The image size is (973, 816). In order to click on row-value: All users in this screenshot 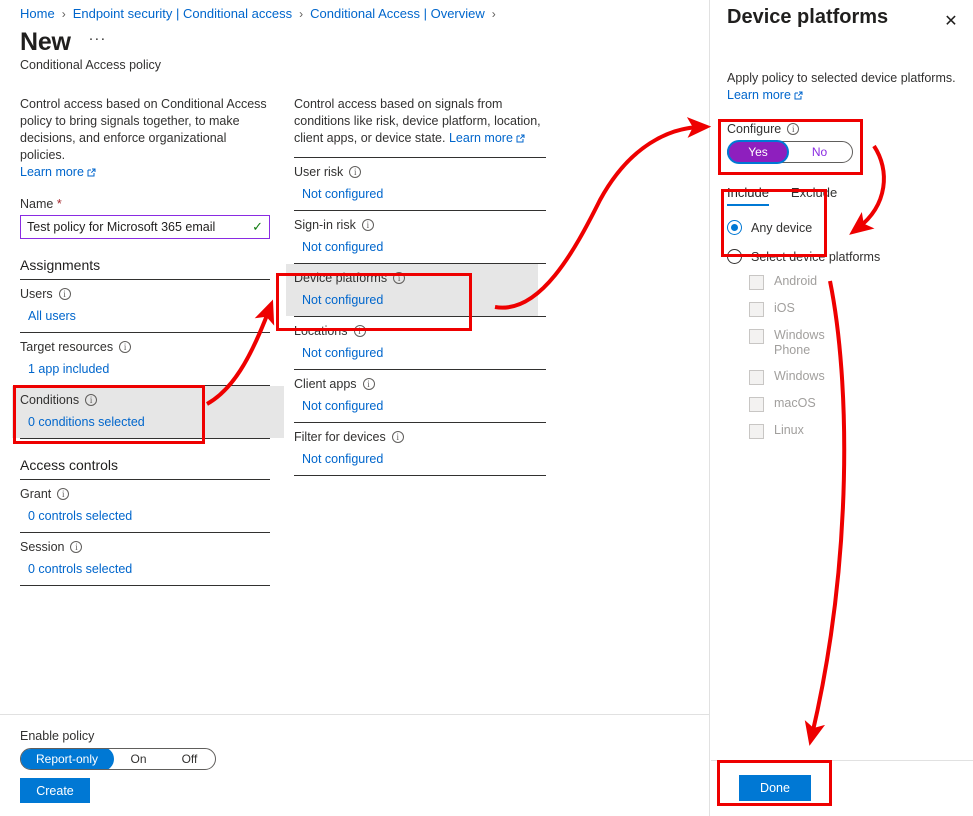, I will do `click(149, 316)`.